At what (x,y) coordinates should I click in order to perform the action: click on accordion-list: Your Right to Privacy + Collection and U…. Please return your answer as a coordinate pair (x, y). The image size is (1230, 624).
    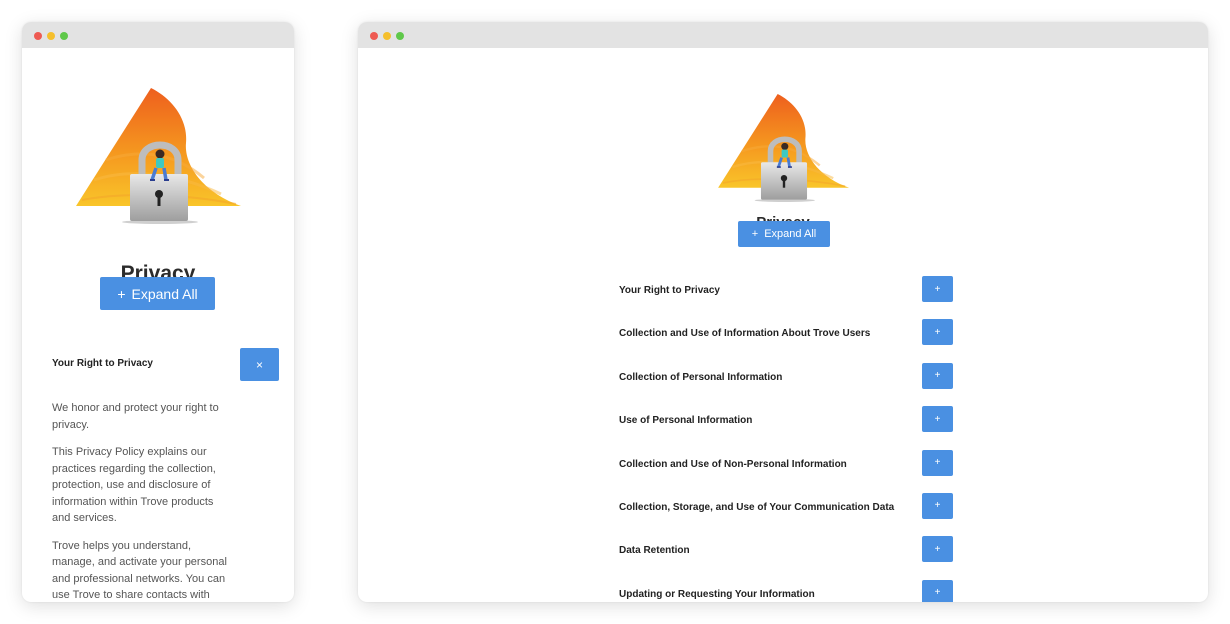
    Looking at the image, I should click on (786, 439).